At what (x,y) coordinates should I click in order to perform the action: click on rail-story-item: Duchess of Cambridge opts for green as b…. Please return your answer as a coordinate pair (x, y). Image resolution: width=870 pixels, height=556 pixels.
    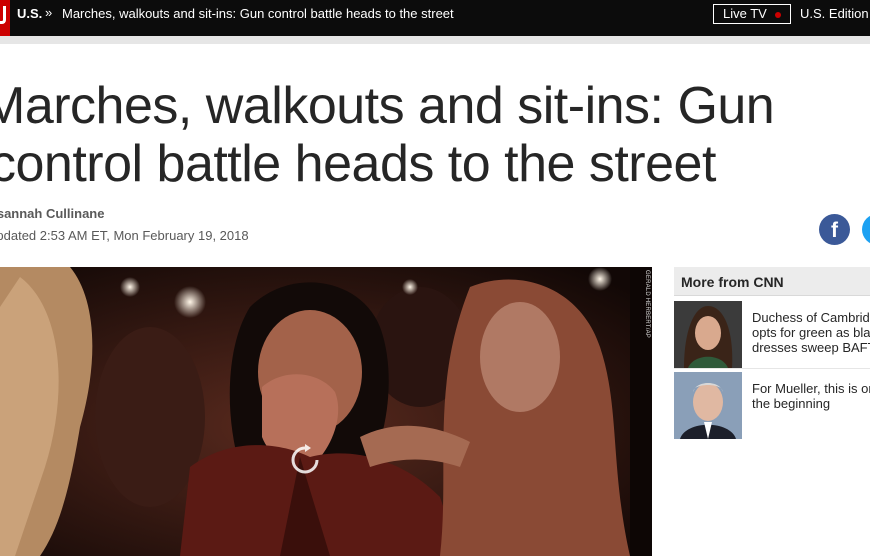
    Looking at the image, I should click on (772, 334).